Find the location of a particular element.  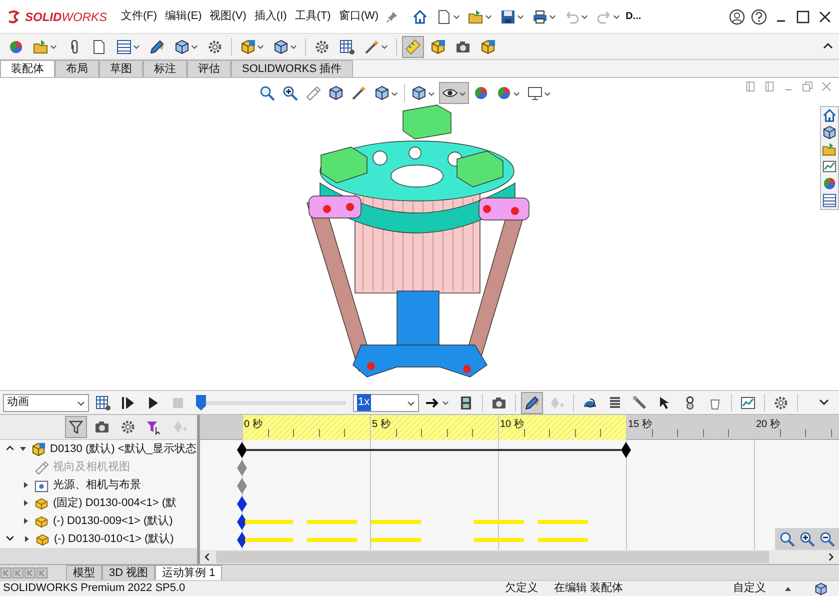

home-icon is located at coordinates (829, 115).